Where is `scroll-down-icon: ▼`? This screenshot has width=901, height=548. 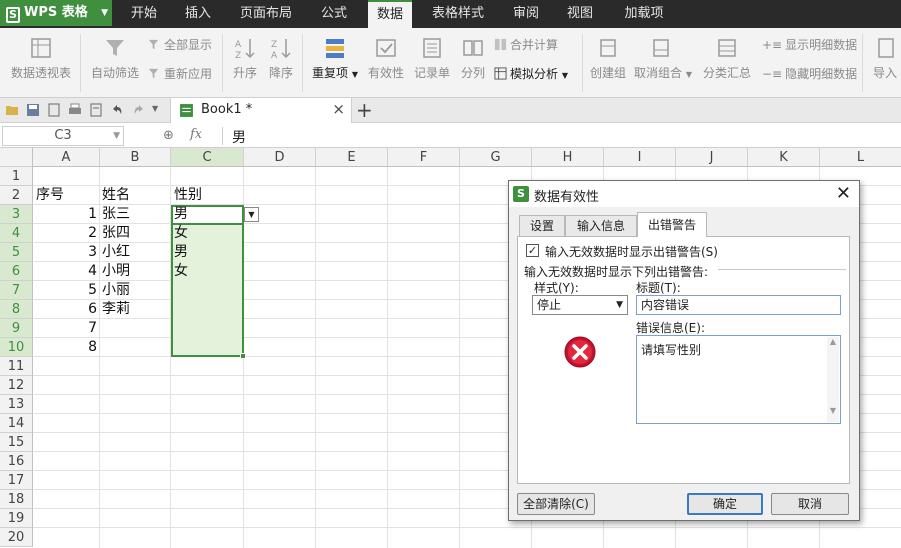
scroll-down-icon: ▼ is located at coordinates (833, 410).